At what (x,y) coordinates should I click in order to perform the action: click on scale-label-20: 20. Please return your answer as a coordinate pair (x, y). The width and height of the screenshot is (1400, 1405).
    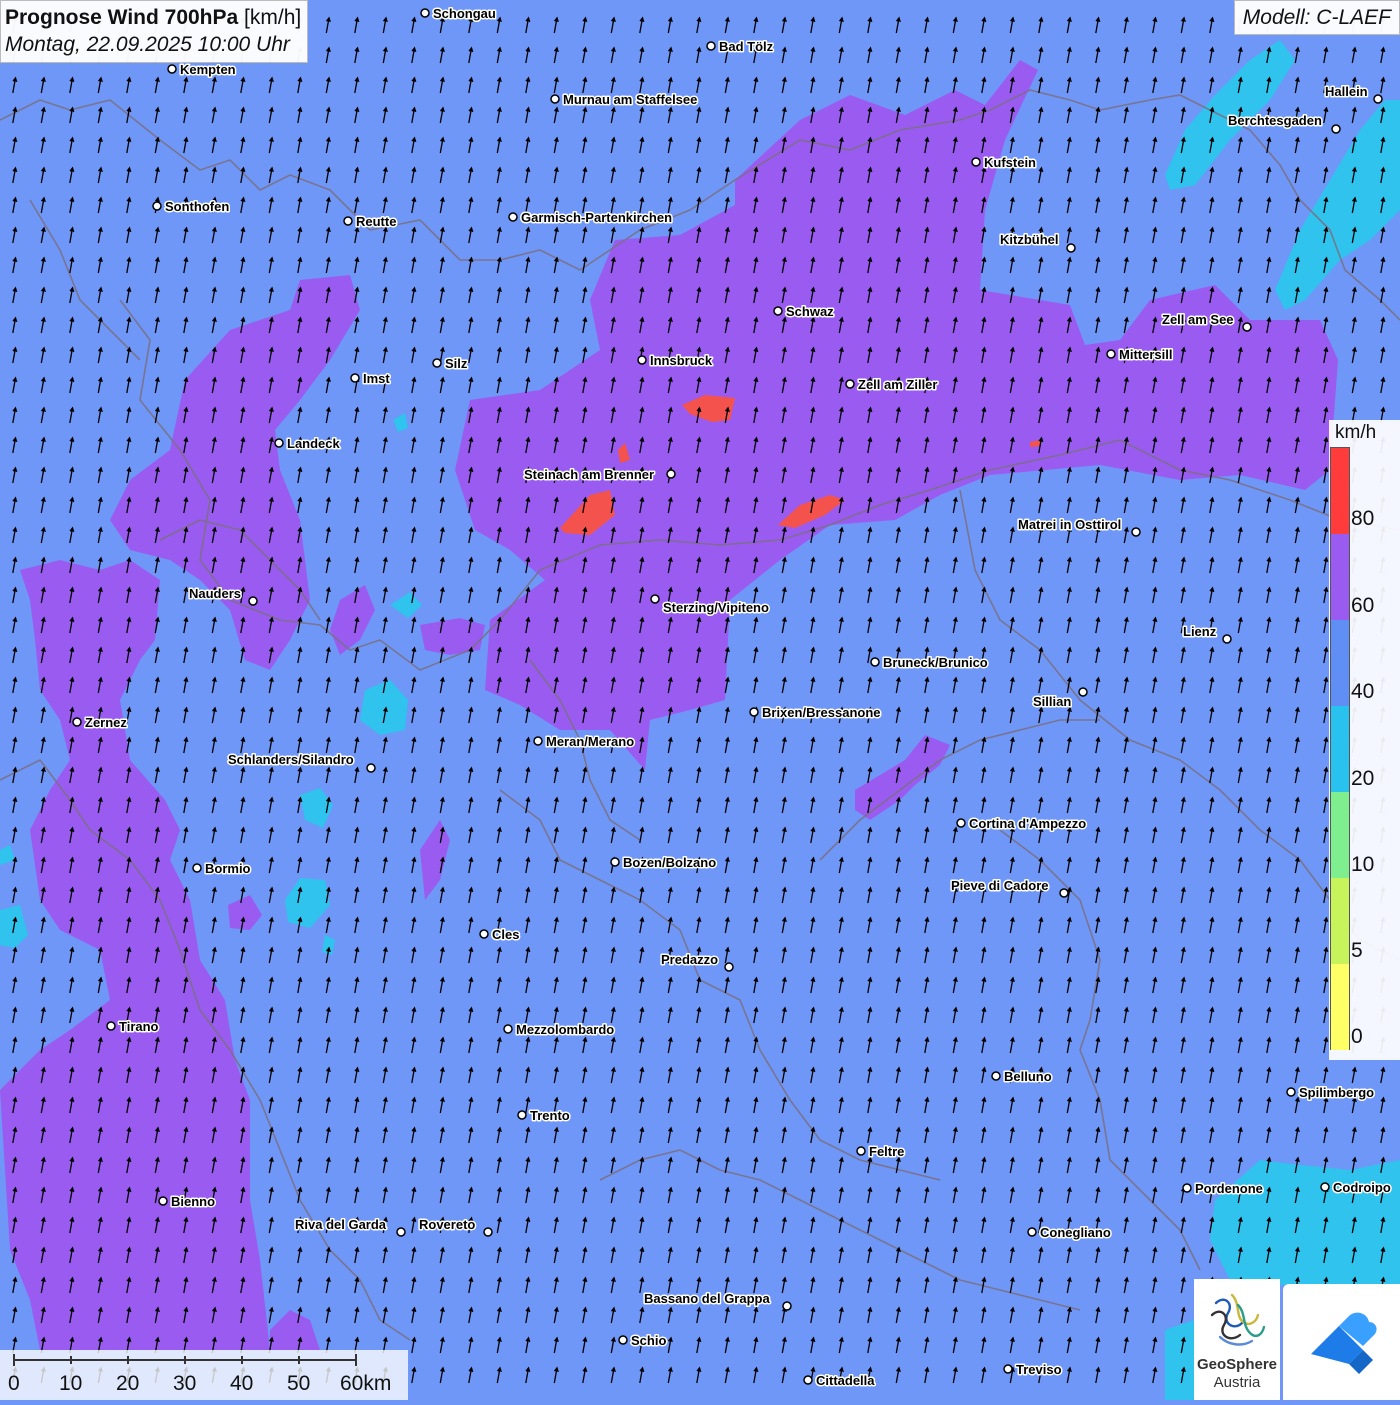
    Looking at the image, I should click on (128, 1383).